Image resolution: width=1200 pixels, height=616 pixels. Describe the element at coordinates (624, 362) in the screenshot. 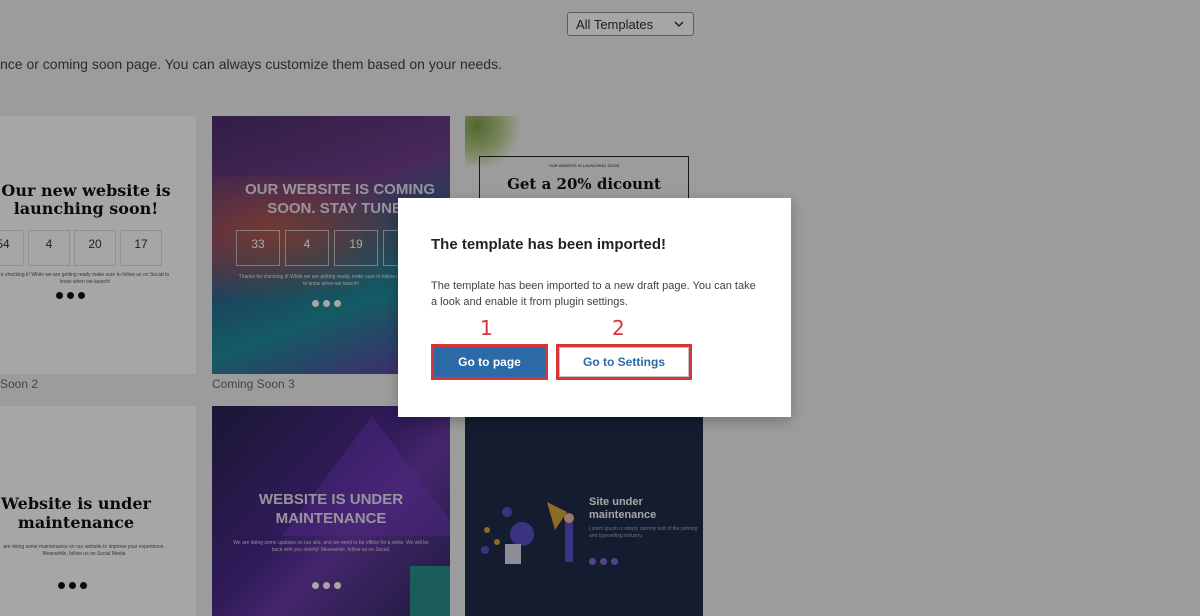

I see `go-to-settings-button: Go to Settings` at that location.